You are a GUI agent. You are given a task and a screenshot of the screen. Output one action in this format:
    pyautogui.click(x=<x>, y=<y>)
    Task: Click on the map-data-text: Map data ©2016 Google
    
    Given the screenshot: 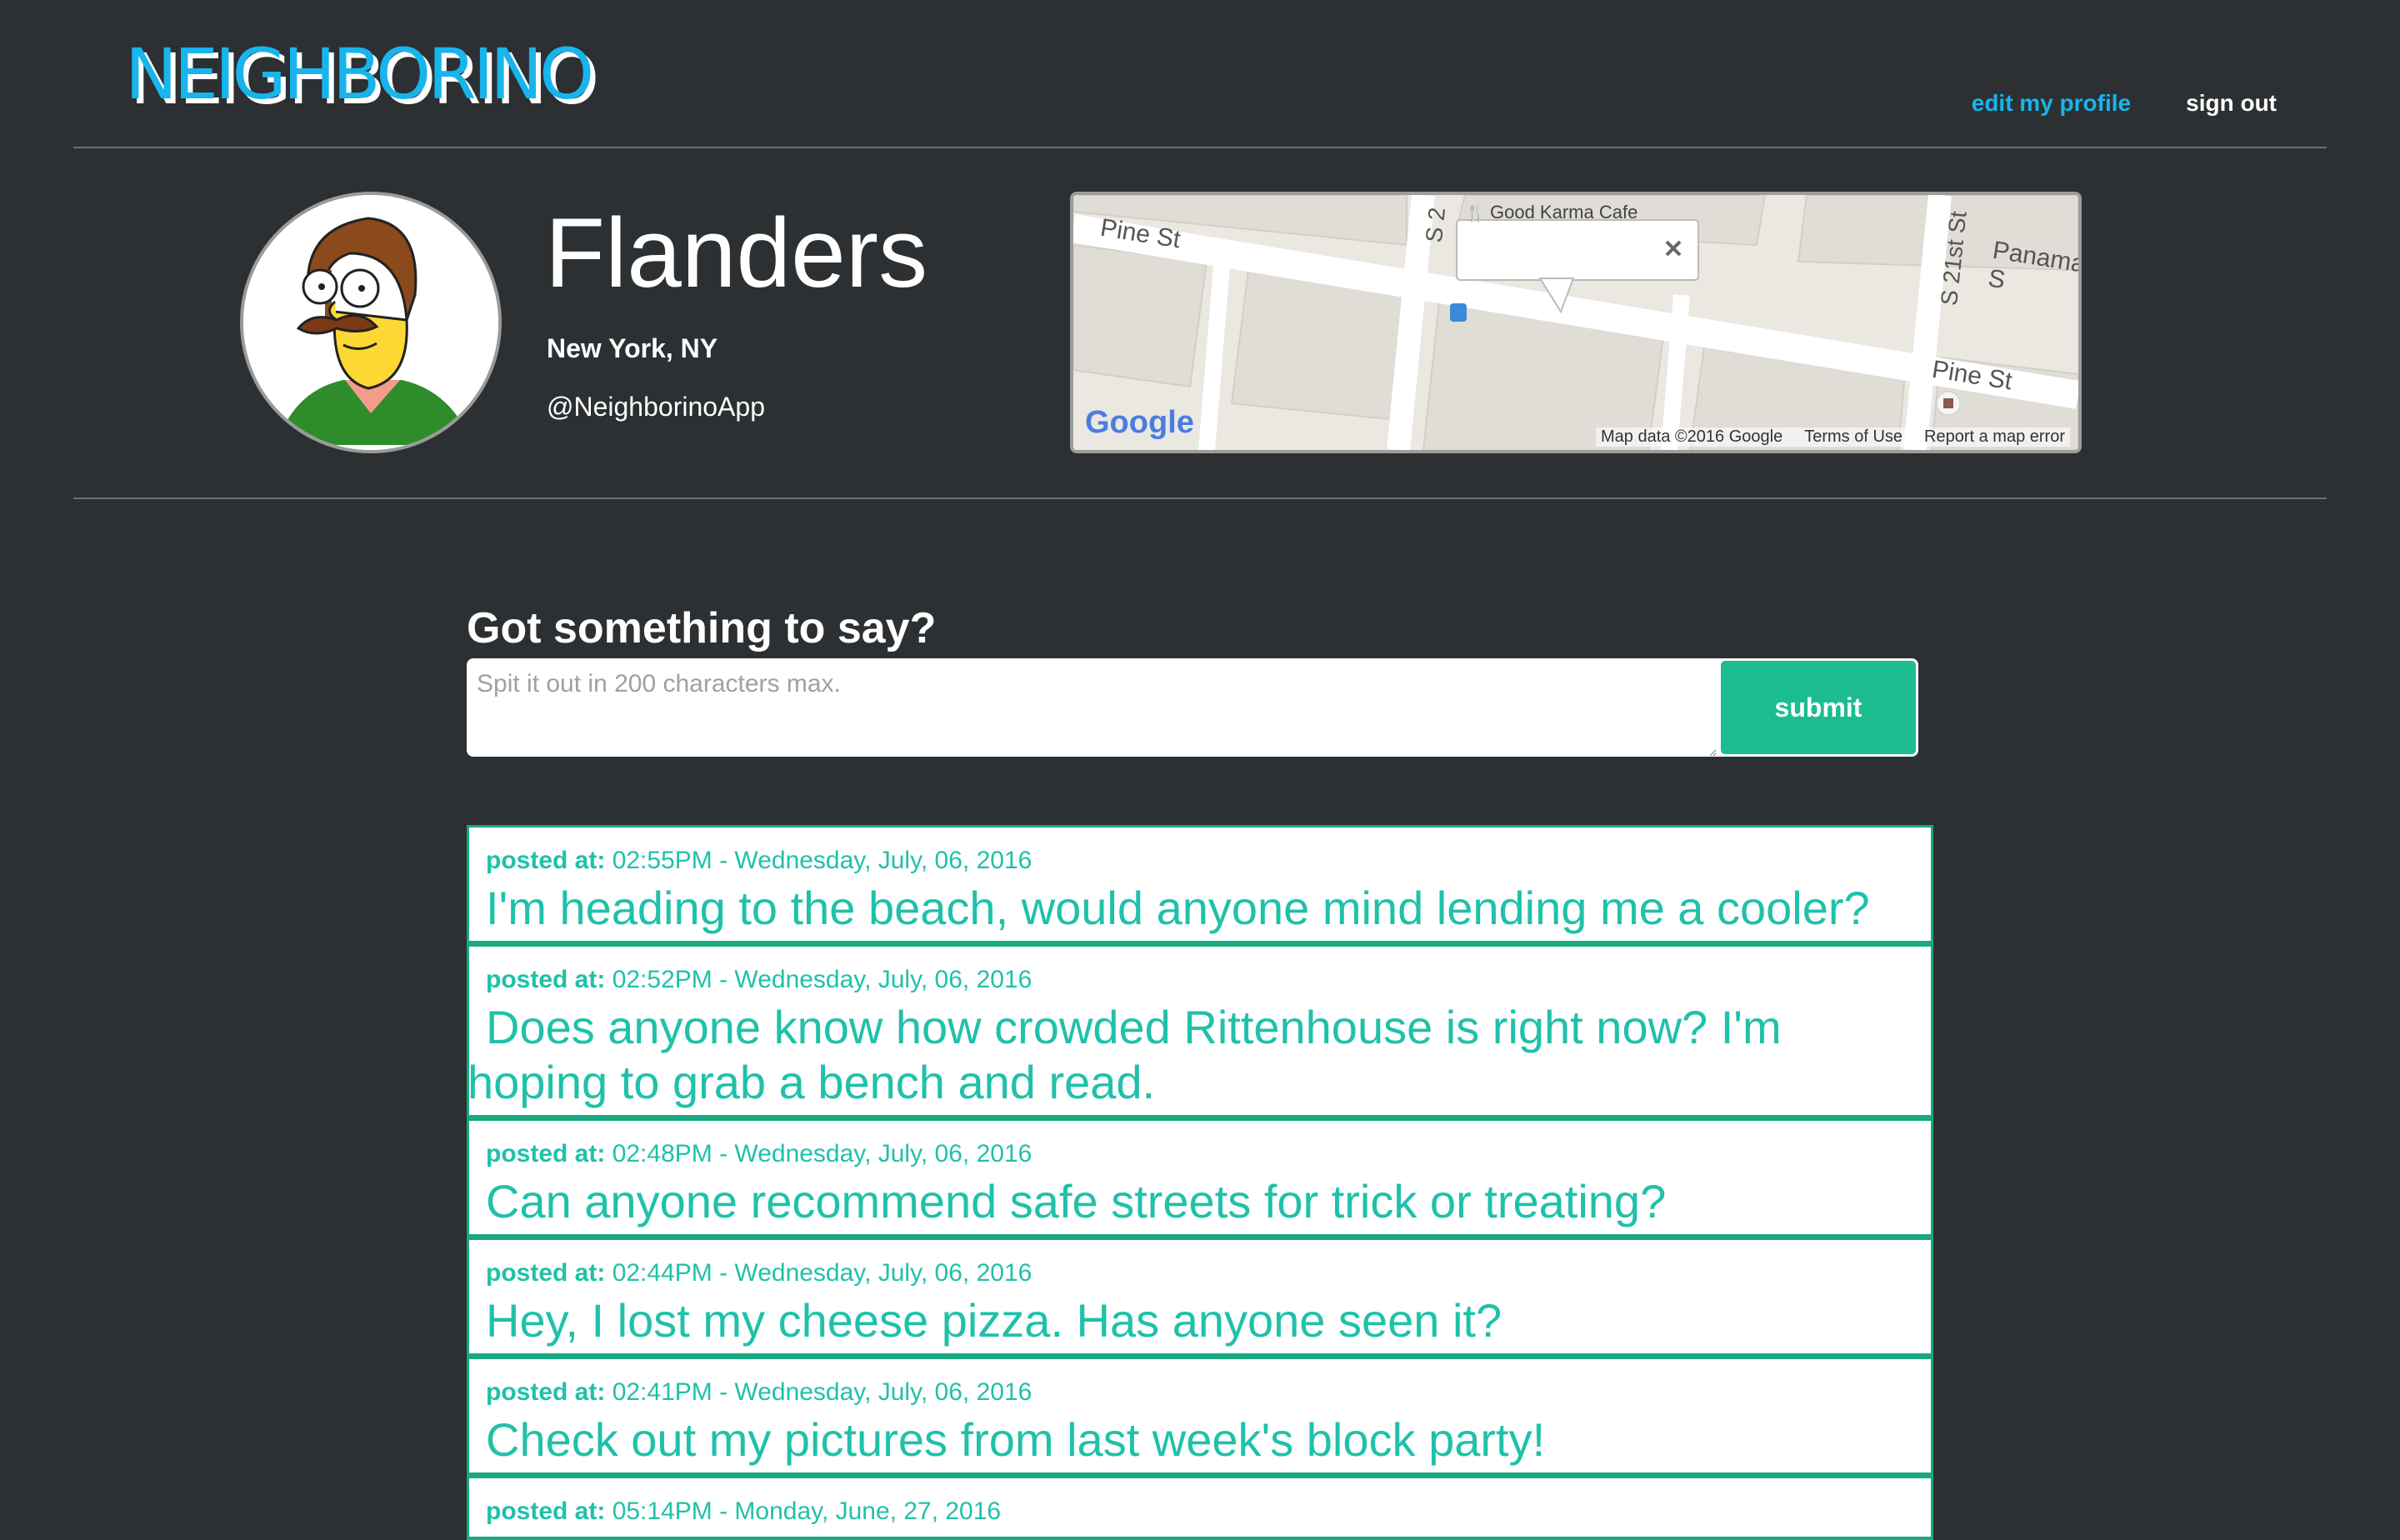 What is the action you would take?
    pyautogui.click(x=1691, y=437)
    